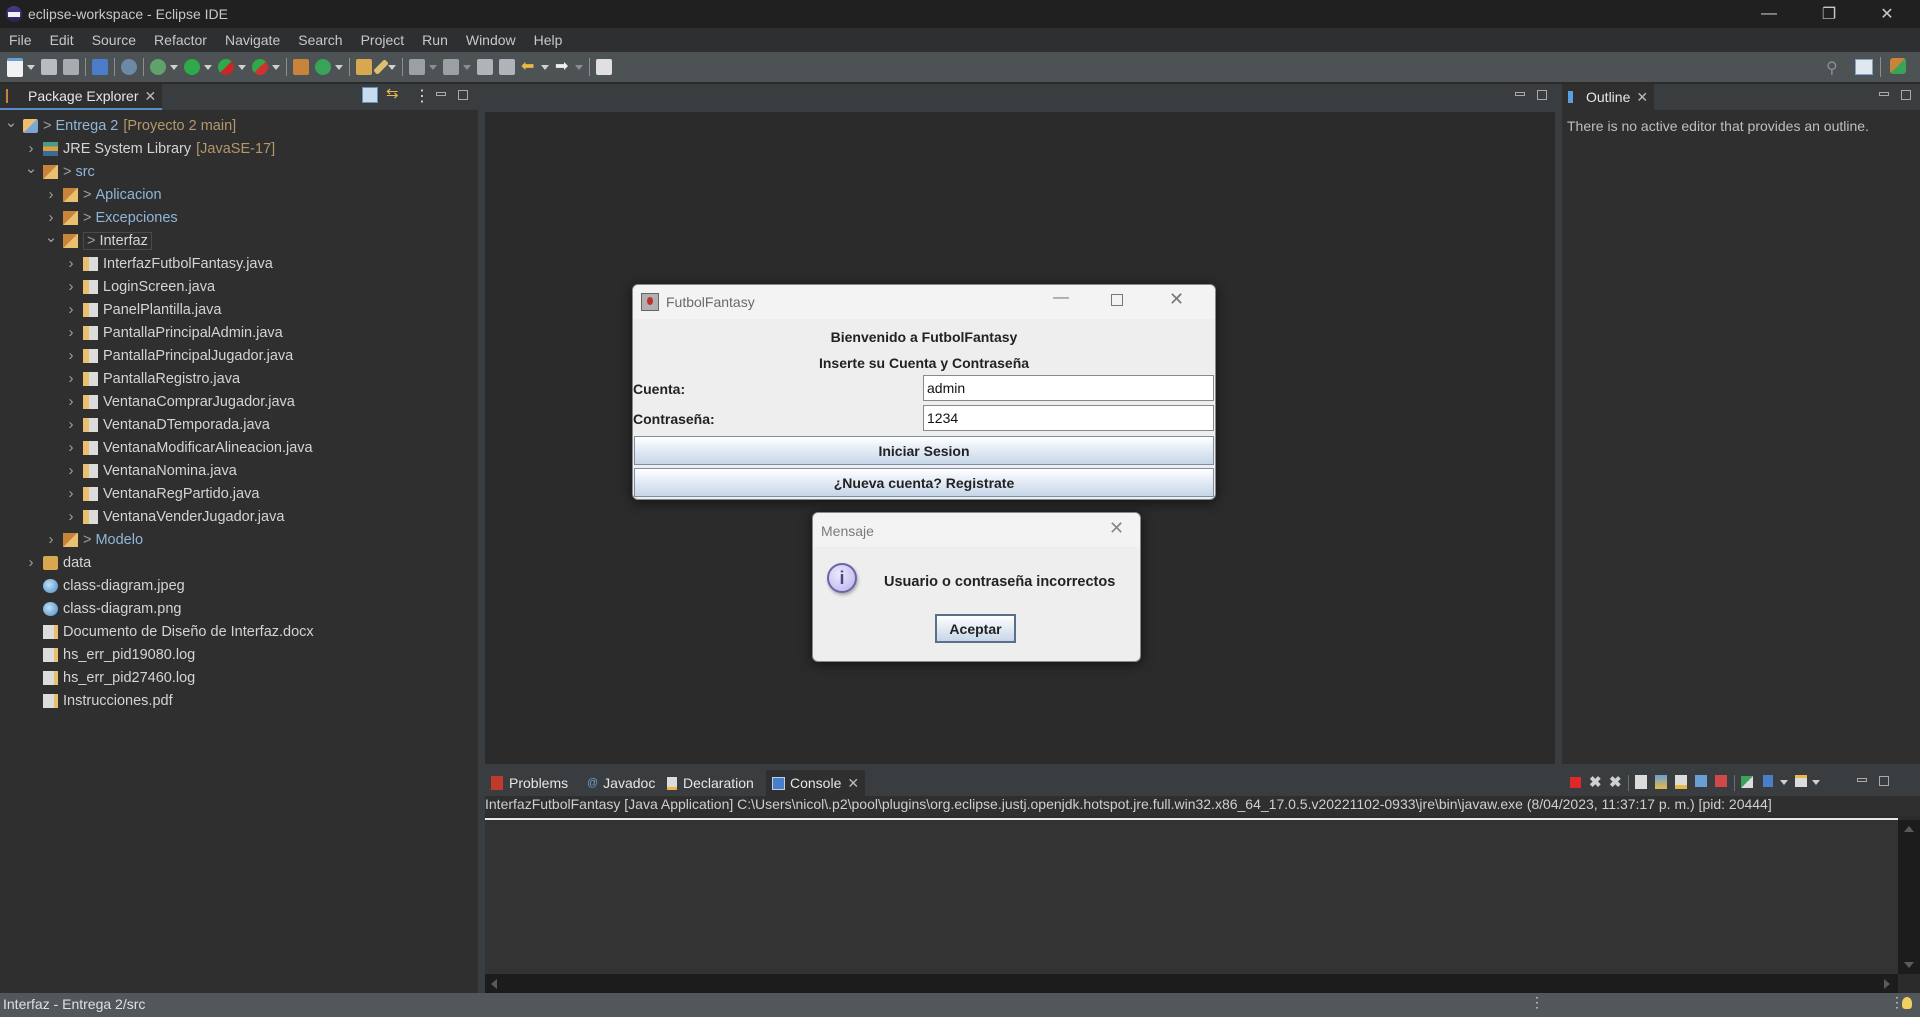  I want to click on display-console-dropdown-icon, so click(1784, 782).